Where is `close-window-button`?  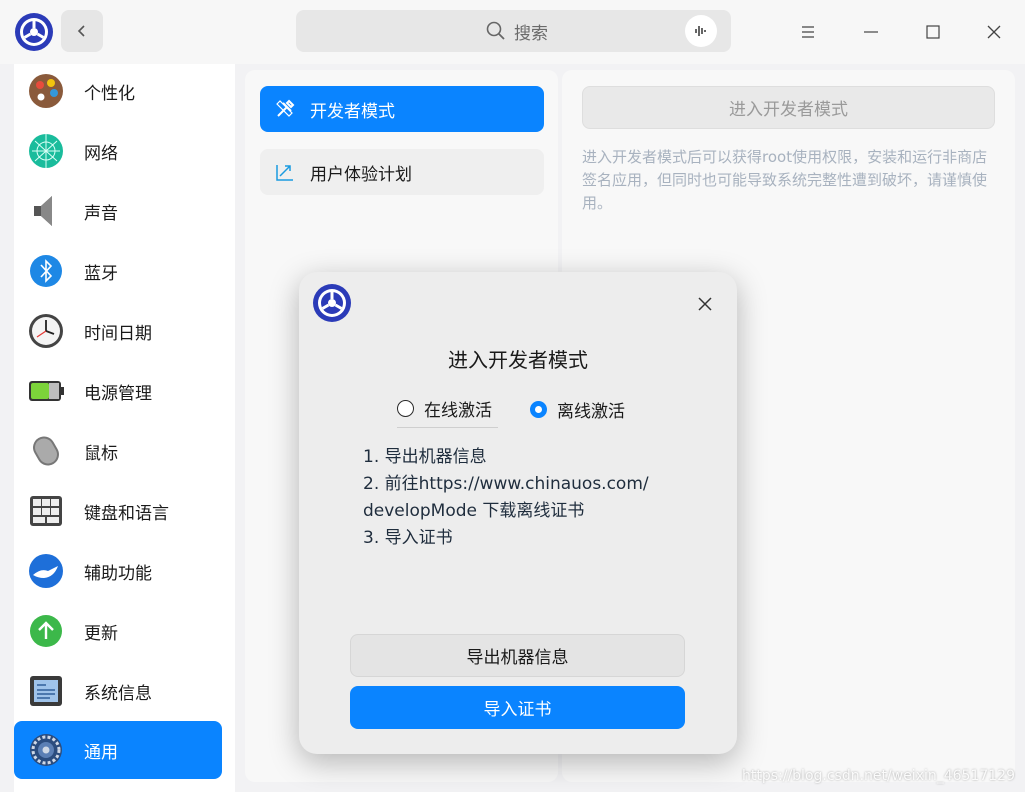 close-window-button is located at coordinates (994, 32).